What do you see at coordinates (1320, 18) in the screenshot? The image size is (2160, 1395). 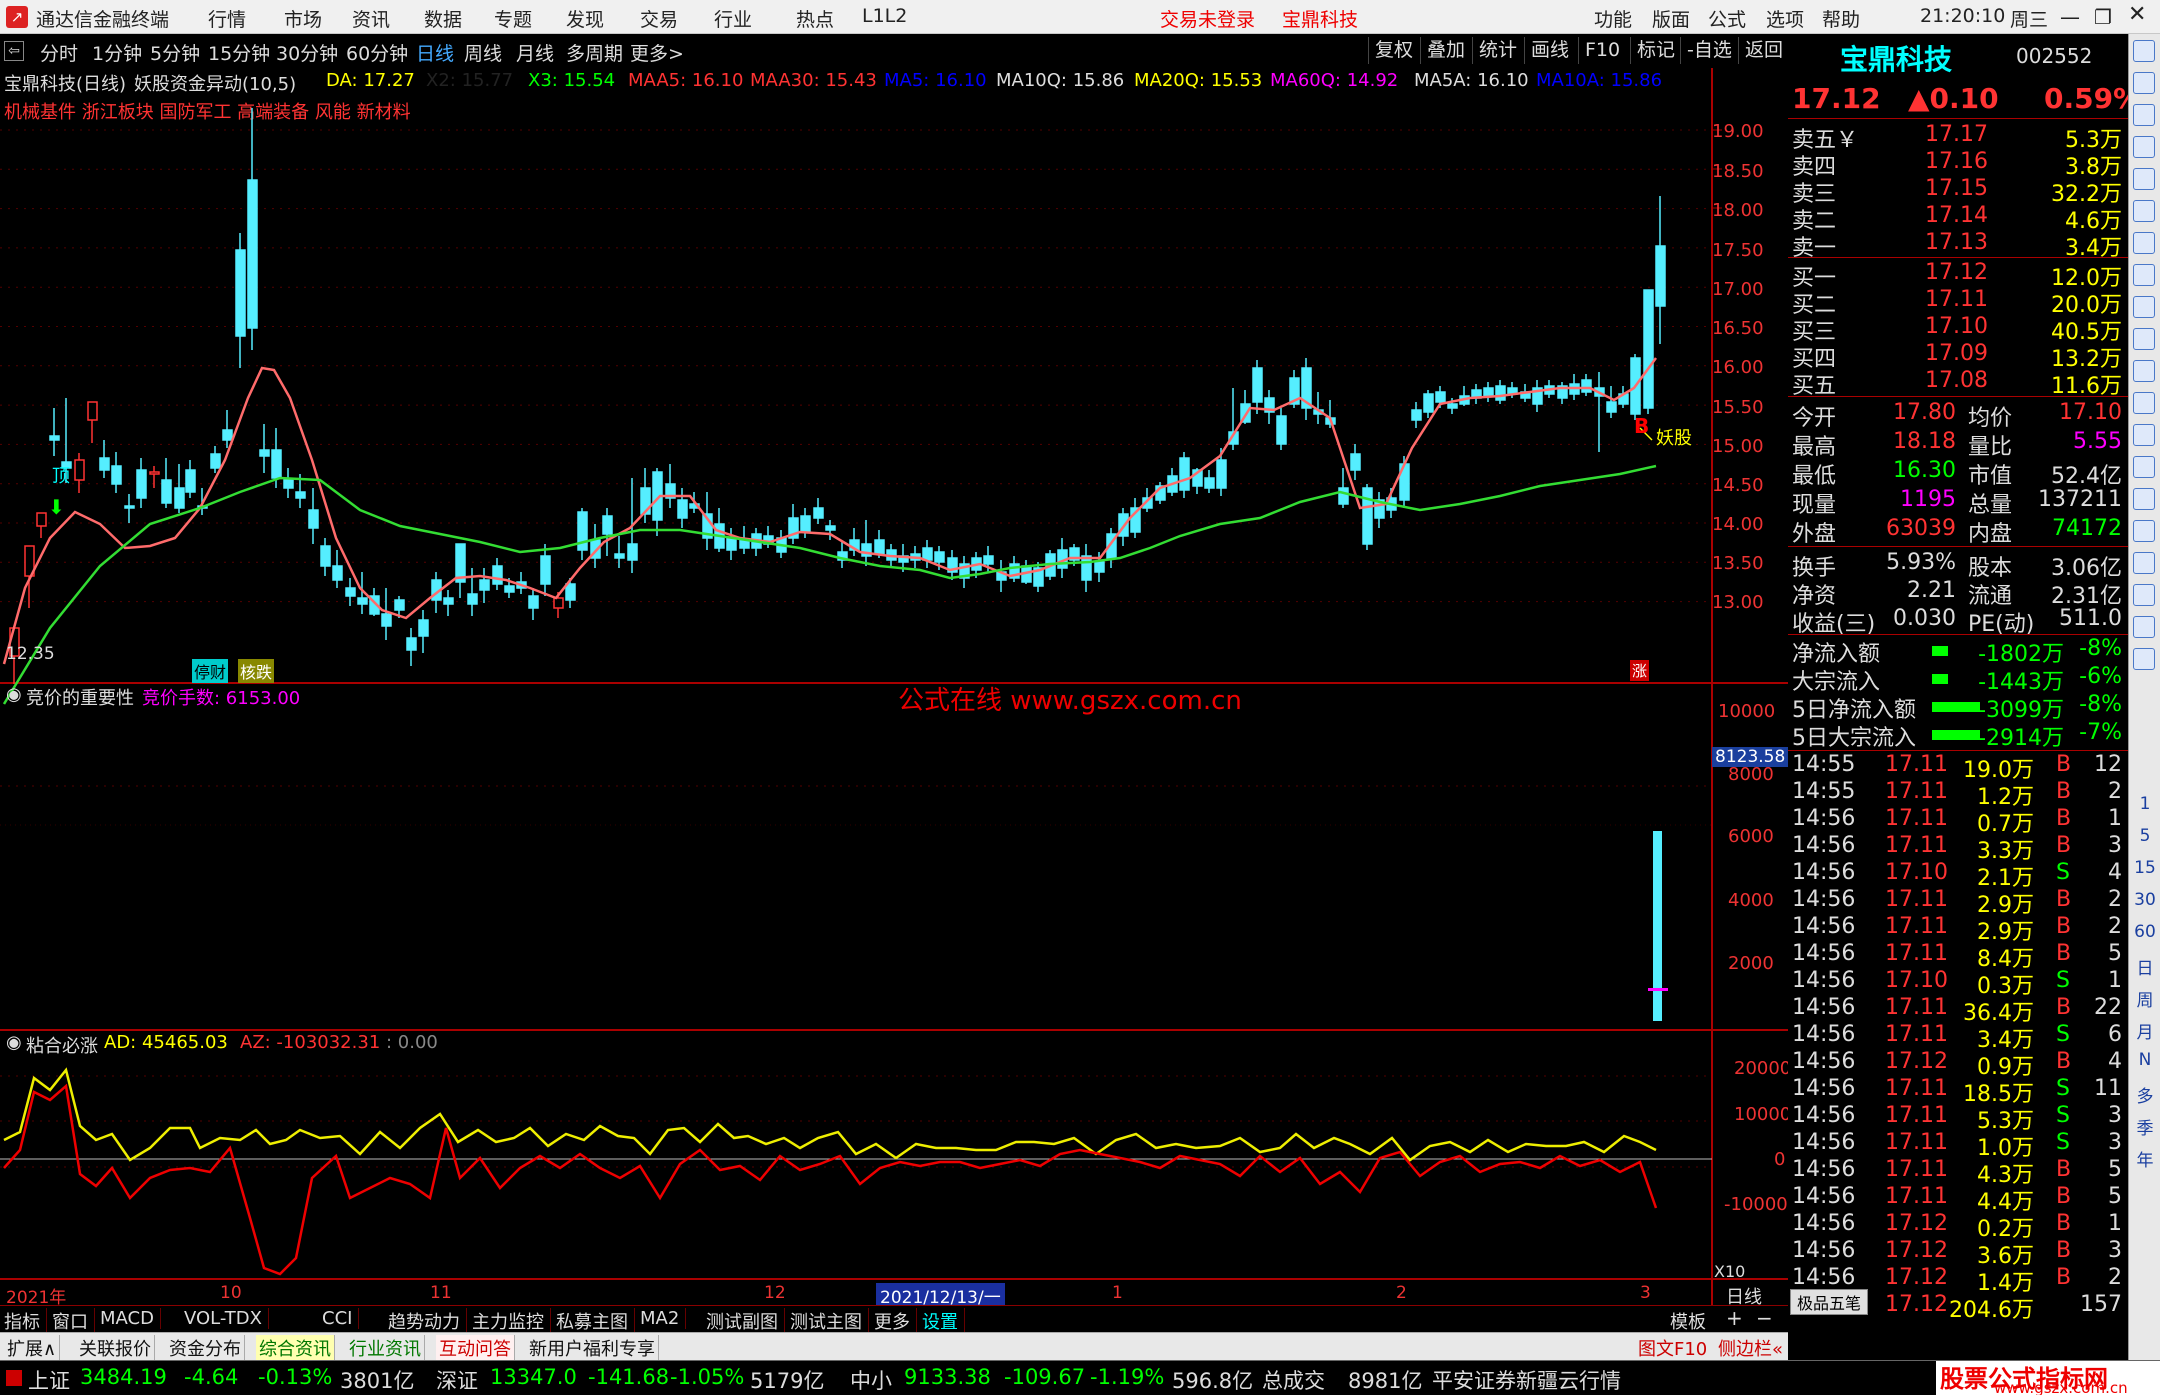 I see `stock-tab: 宝鼎科技` at bounding box center [1320, 18].